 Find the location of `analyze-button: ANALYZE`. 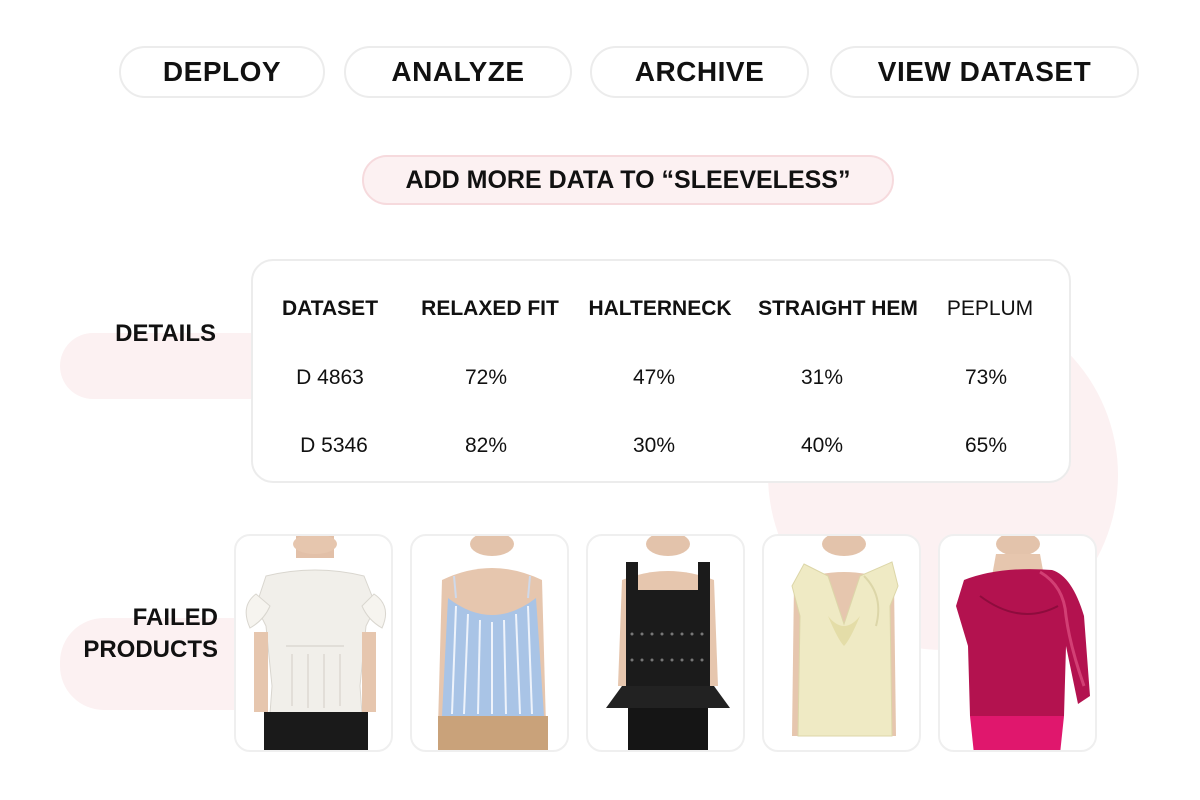

analyze-button: ANALYZE is located at coordinates (458, 72).